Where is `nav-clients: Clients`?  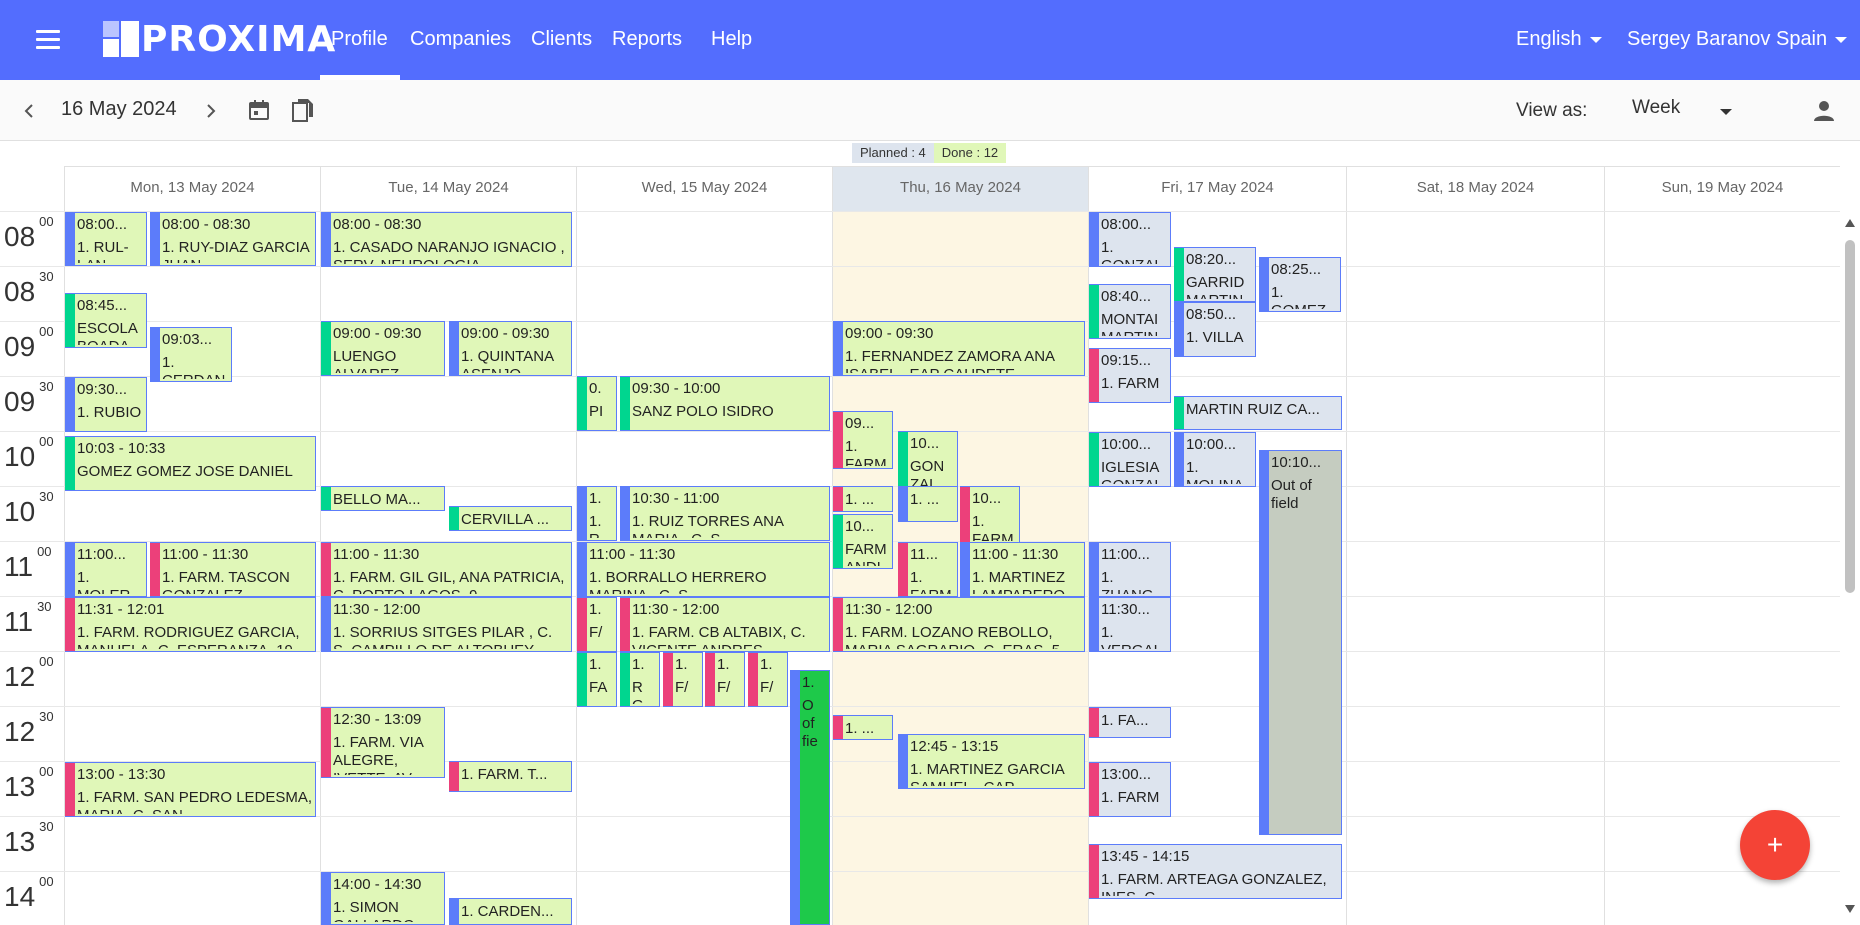 nav-clients: Clients is located at coordinates (561, 39).